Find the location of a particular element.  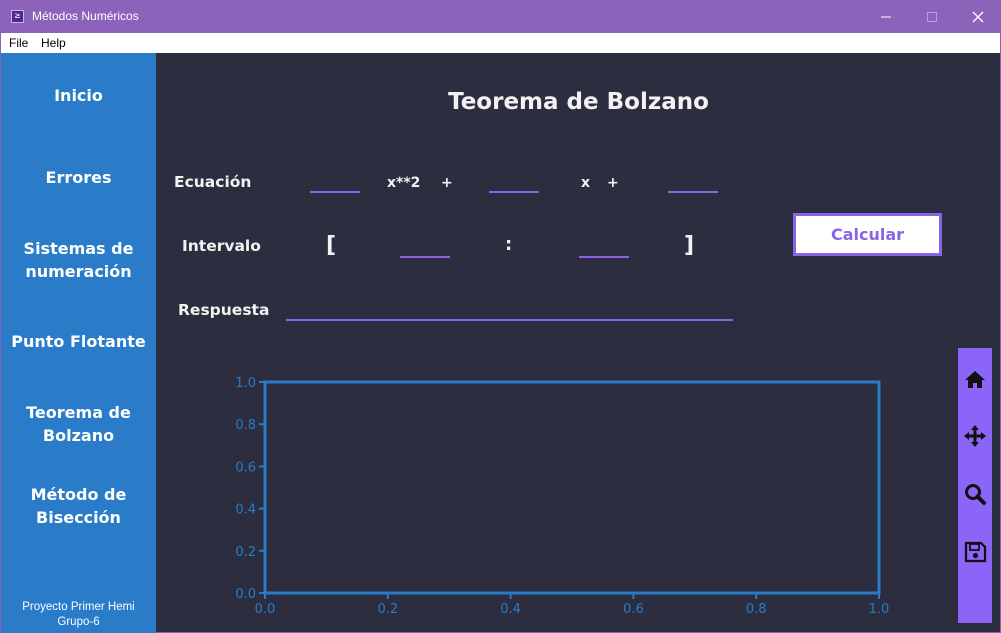

bracket-close: ] is located at coordinates (689, 245).